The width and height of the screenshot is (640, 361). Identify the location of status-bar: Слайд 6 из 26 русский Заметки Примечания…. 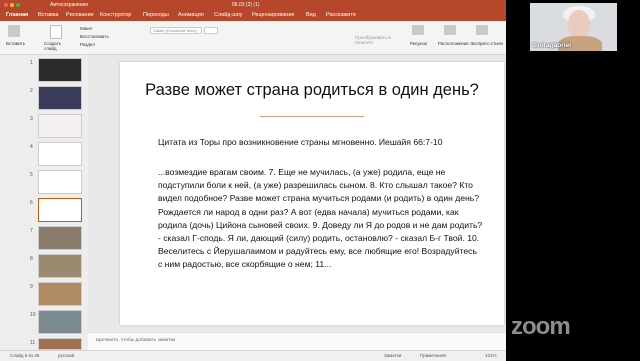
(253, 355).